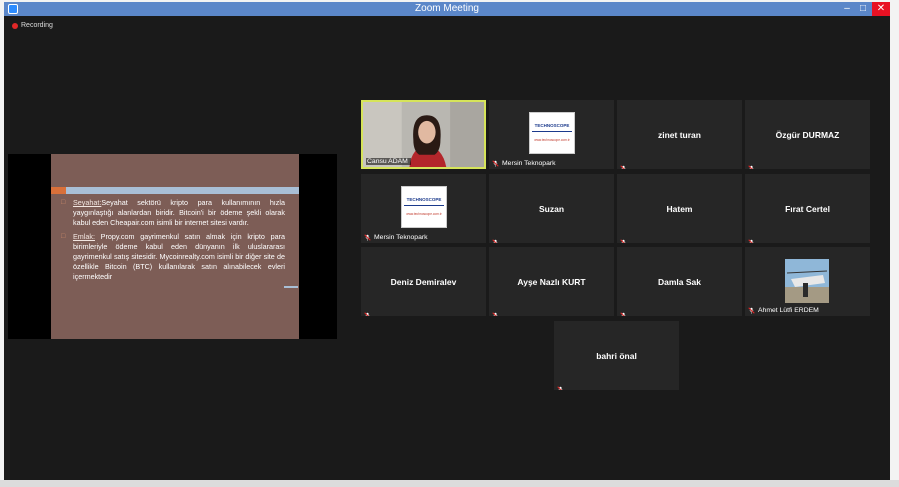 Image resolution: width=899 pixels, height=487 pixels. I want to click on maximize-button: □, so click(863, 9).